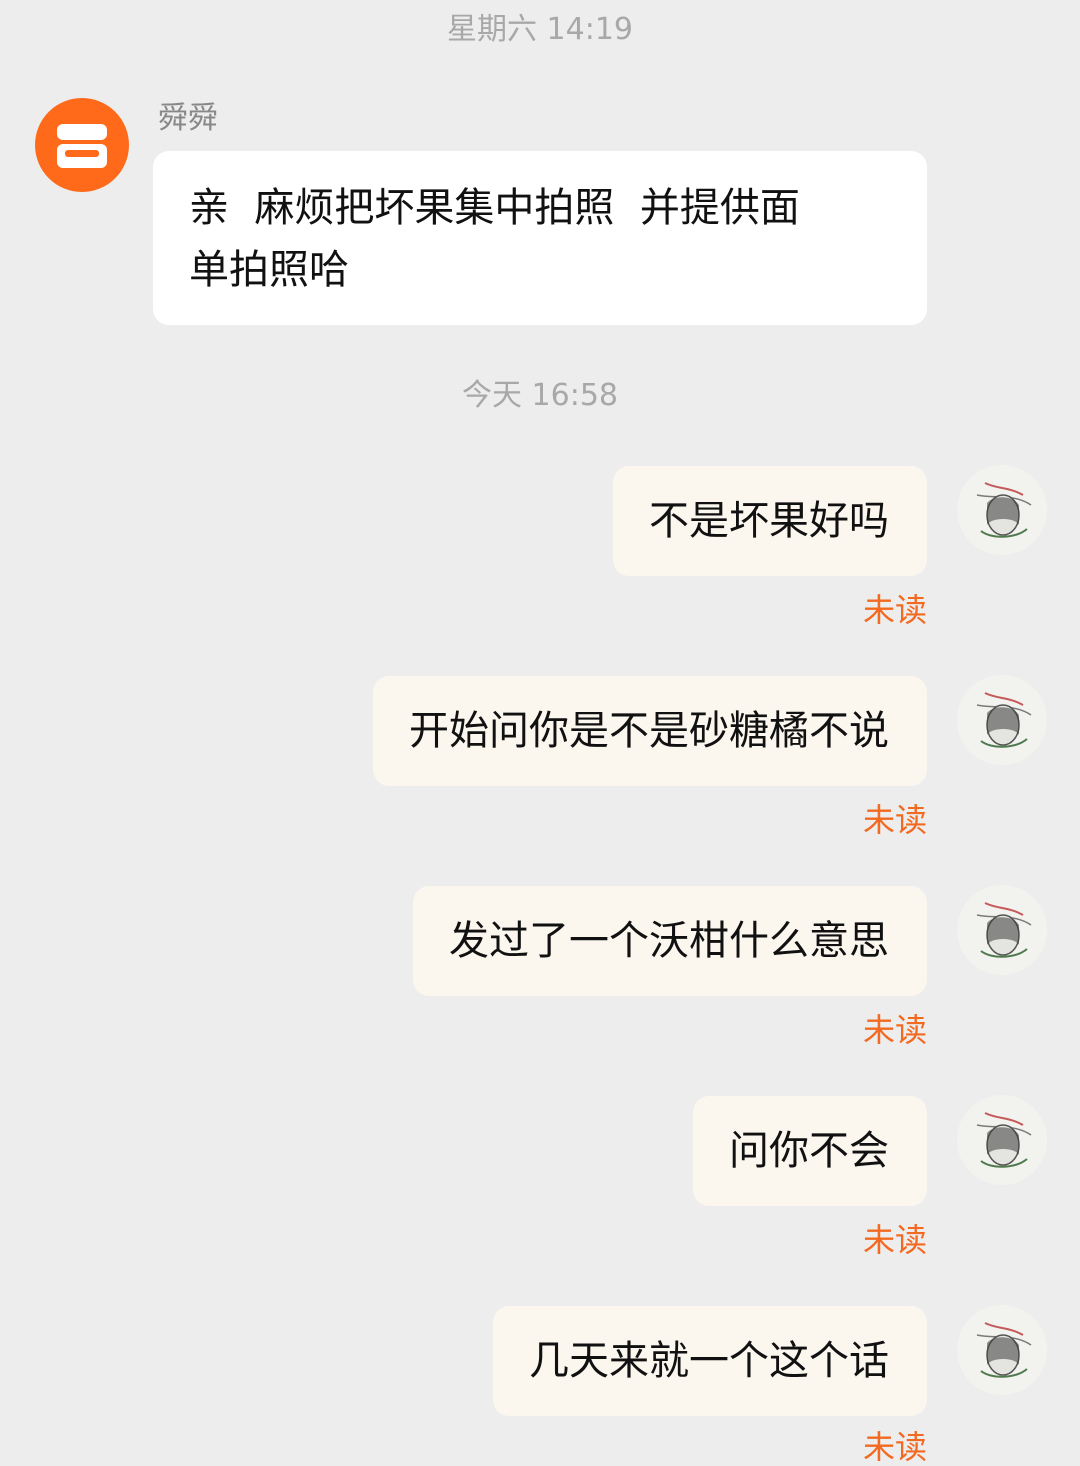  What do you see at coordinates (188, 118) in the screenshot?
I see `contact-name: 舜舜` at bounding box center [188, 118].